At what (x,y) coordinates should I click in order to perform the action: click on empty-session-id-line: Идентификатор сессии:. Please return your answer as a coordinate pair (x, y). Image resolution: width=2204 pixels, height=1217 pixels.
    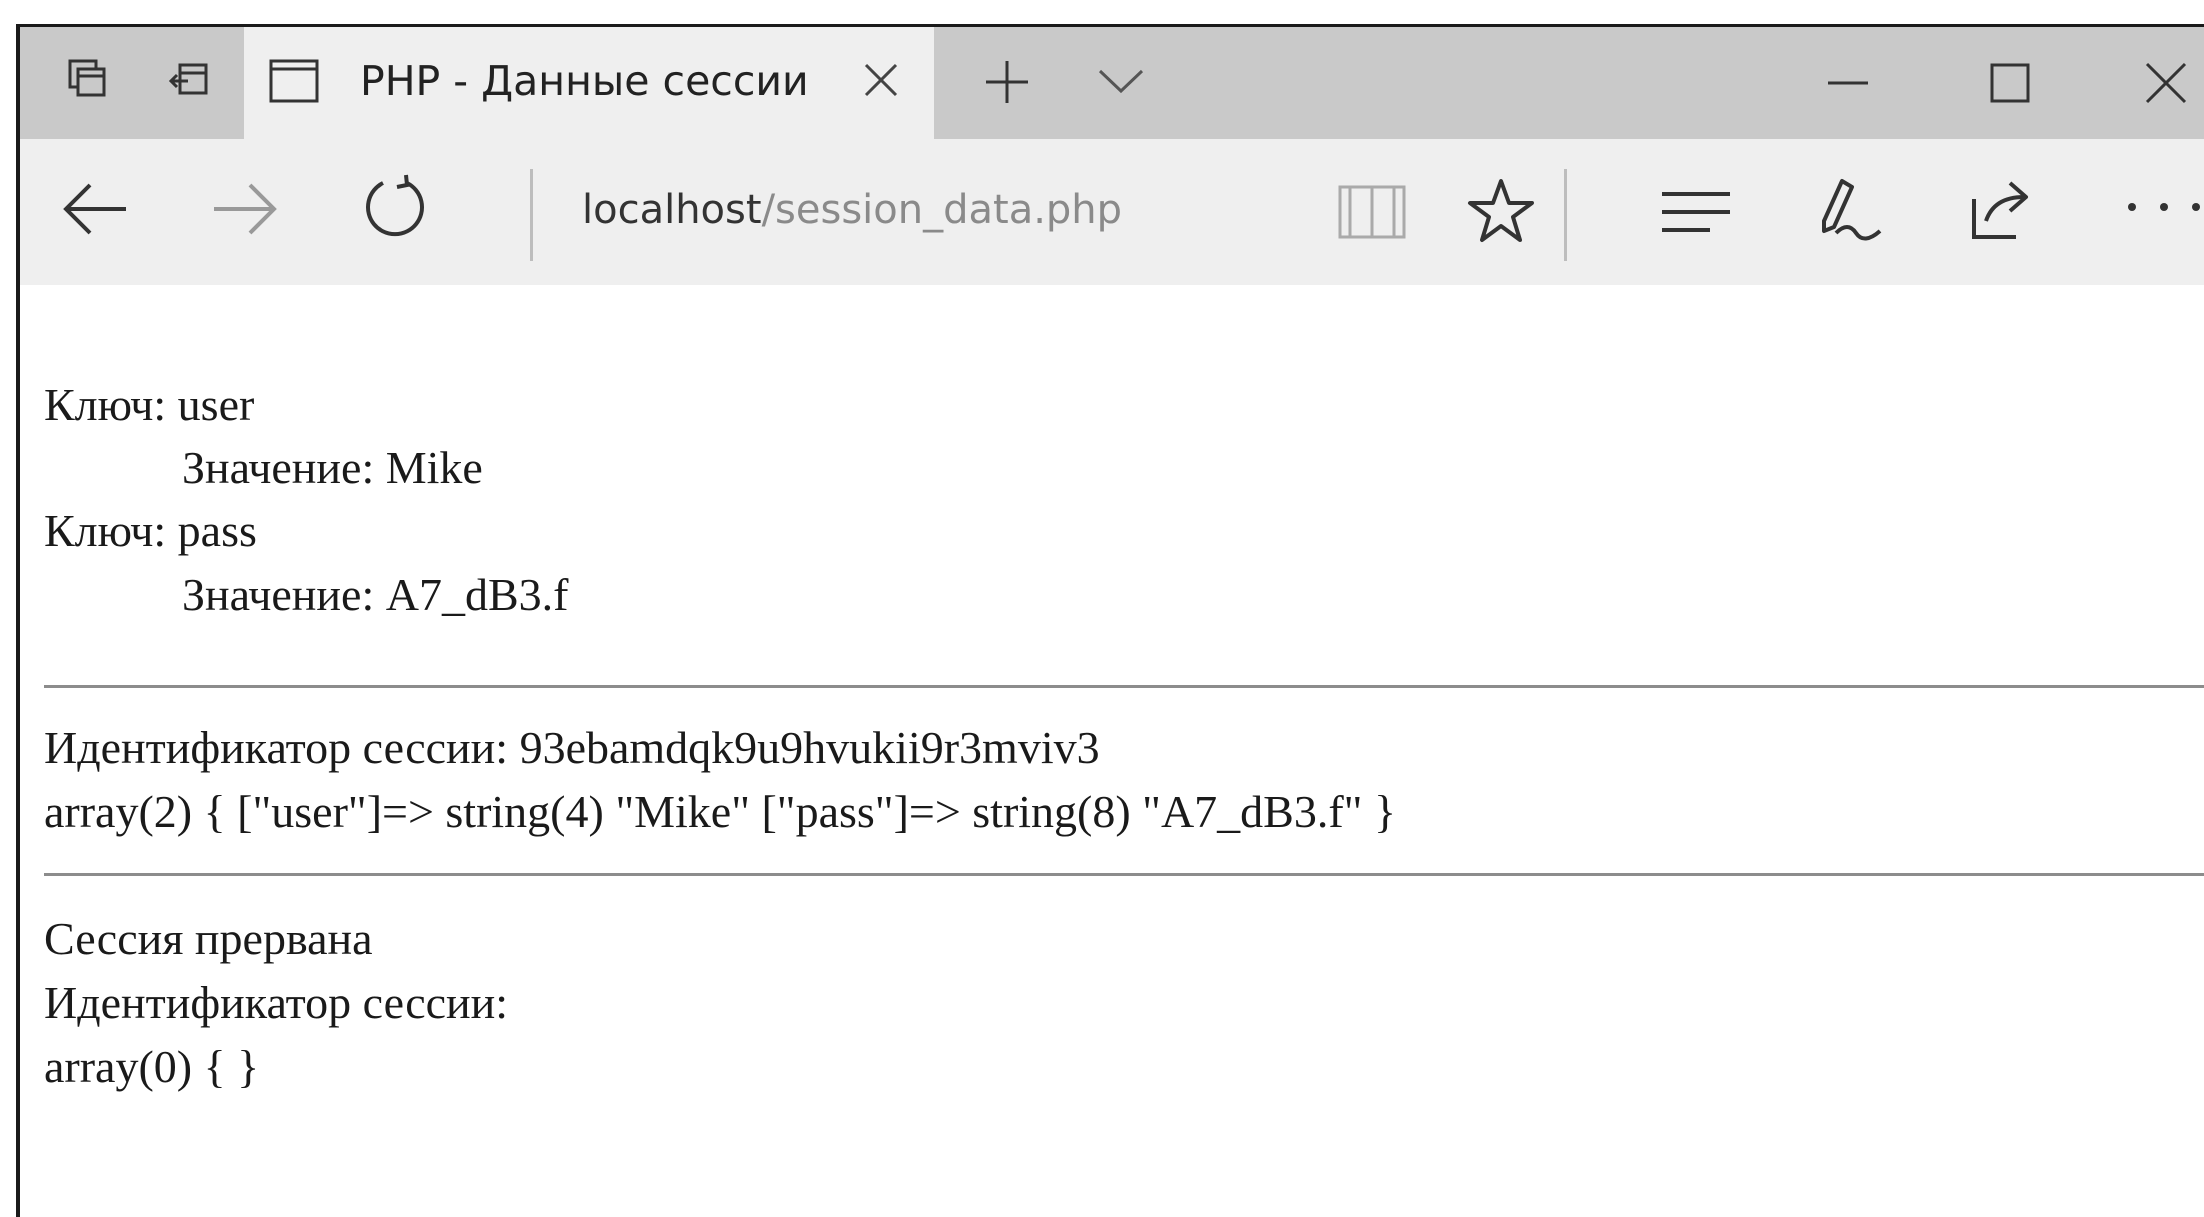
    Looking at the image, I should click on (276, 1002).